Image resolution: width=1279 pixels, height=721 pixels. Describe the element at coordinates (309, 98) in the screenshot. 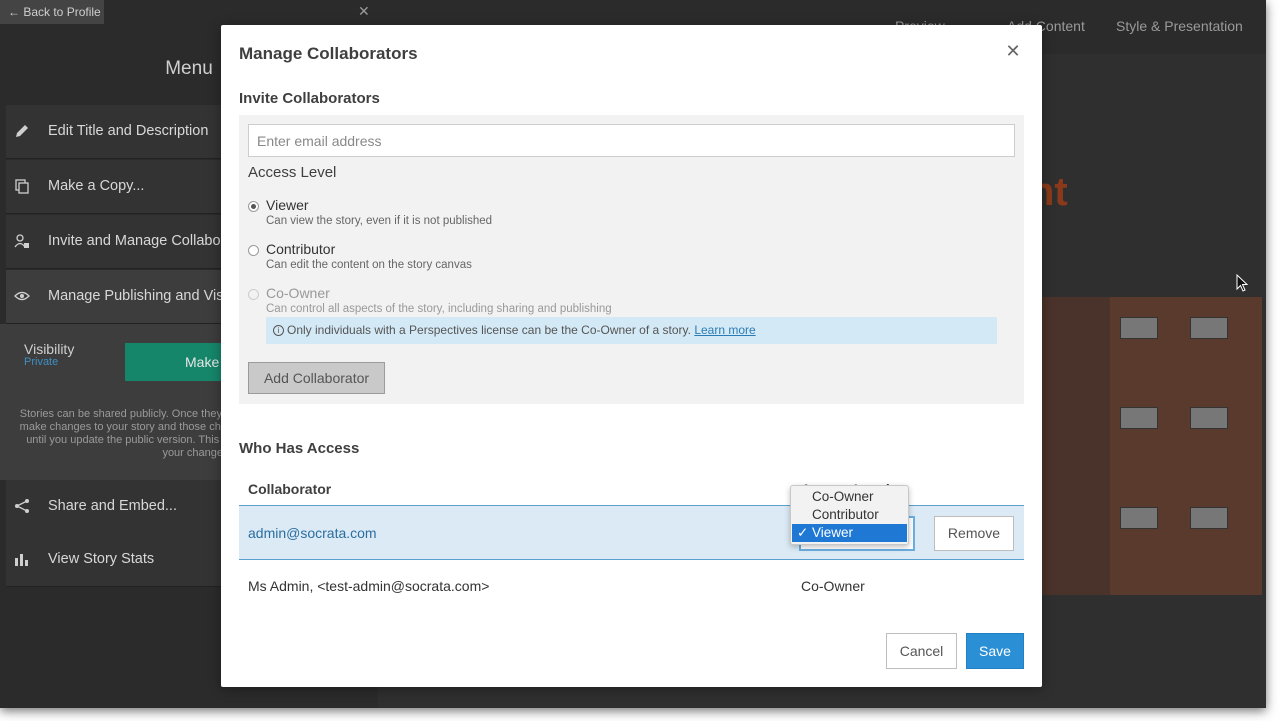

I see `invite-heading: Invite Collaborators` at that location.